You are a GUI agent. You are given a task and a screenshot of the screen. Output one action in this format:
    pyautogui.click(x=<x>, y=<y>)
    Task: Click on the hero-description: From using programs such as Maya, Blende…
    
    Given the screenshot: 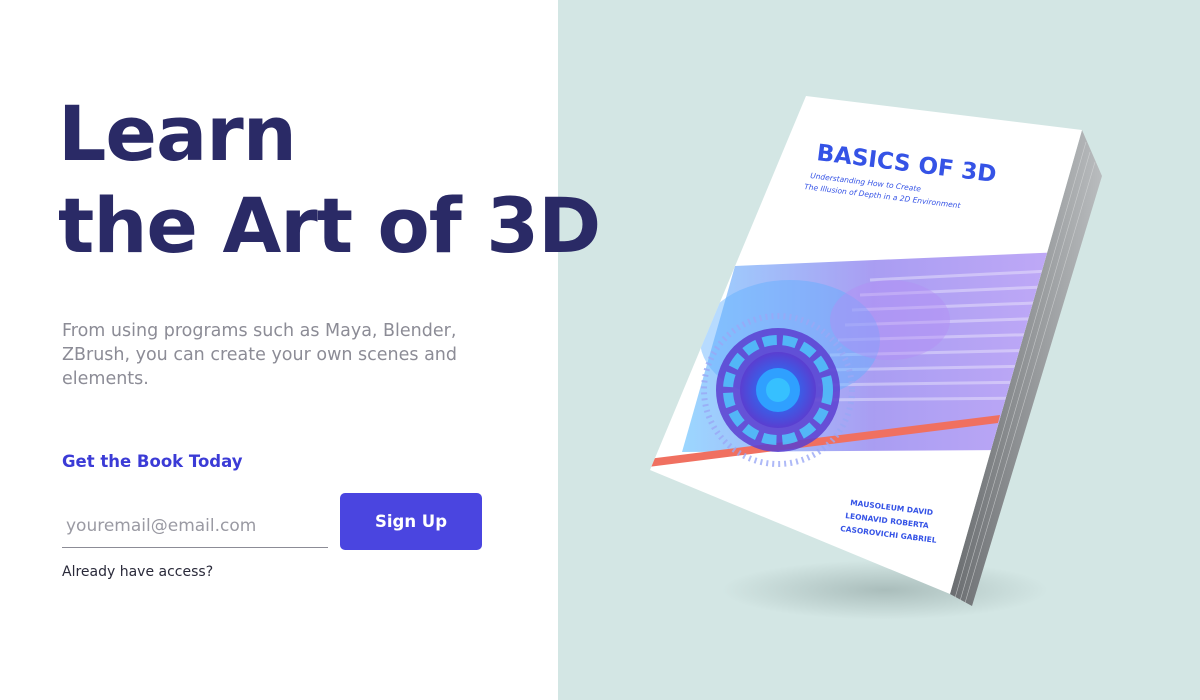 What is the action you would take?
    pyautogui.click(x=259, y=355)
    